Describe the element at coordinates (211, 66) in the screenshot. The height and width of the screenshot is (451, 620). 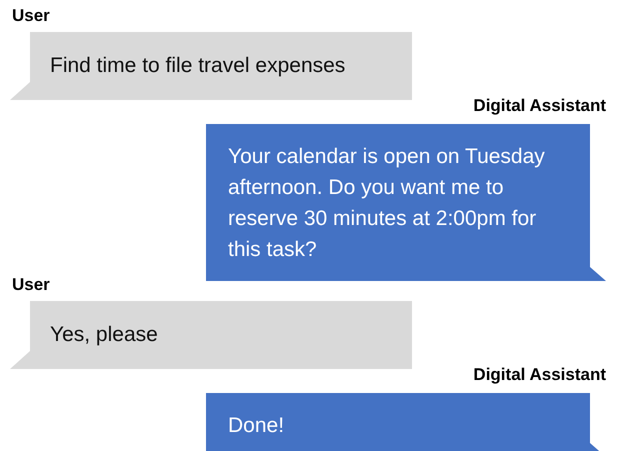
I see `user-message-bubble: Find time to file travel expenses` at that location.